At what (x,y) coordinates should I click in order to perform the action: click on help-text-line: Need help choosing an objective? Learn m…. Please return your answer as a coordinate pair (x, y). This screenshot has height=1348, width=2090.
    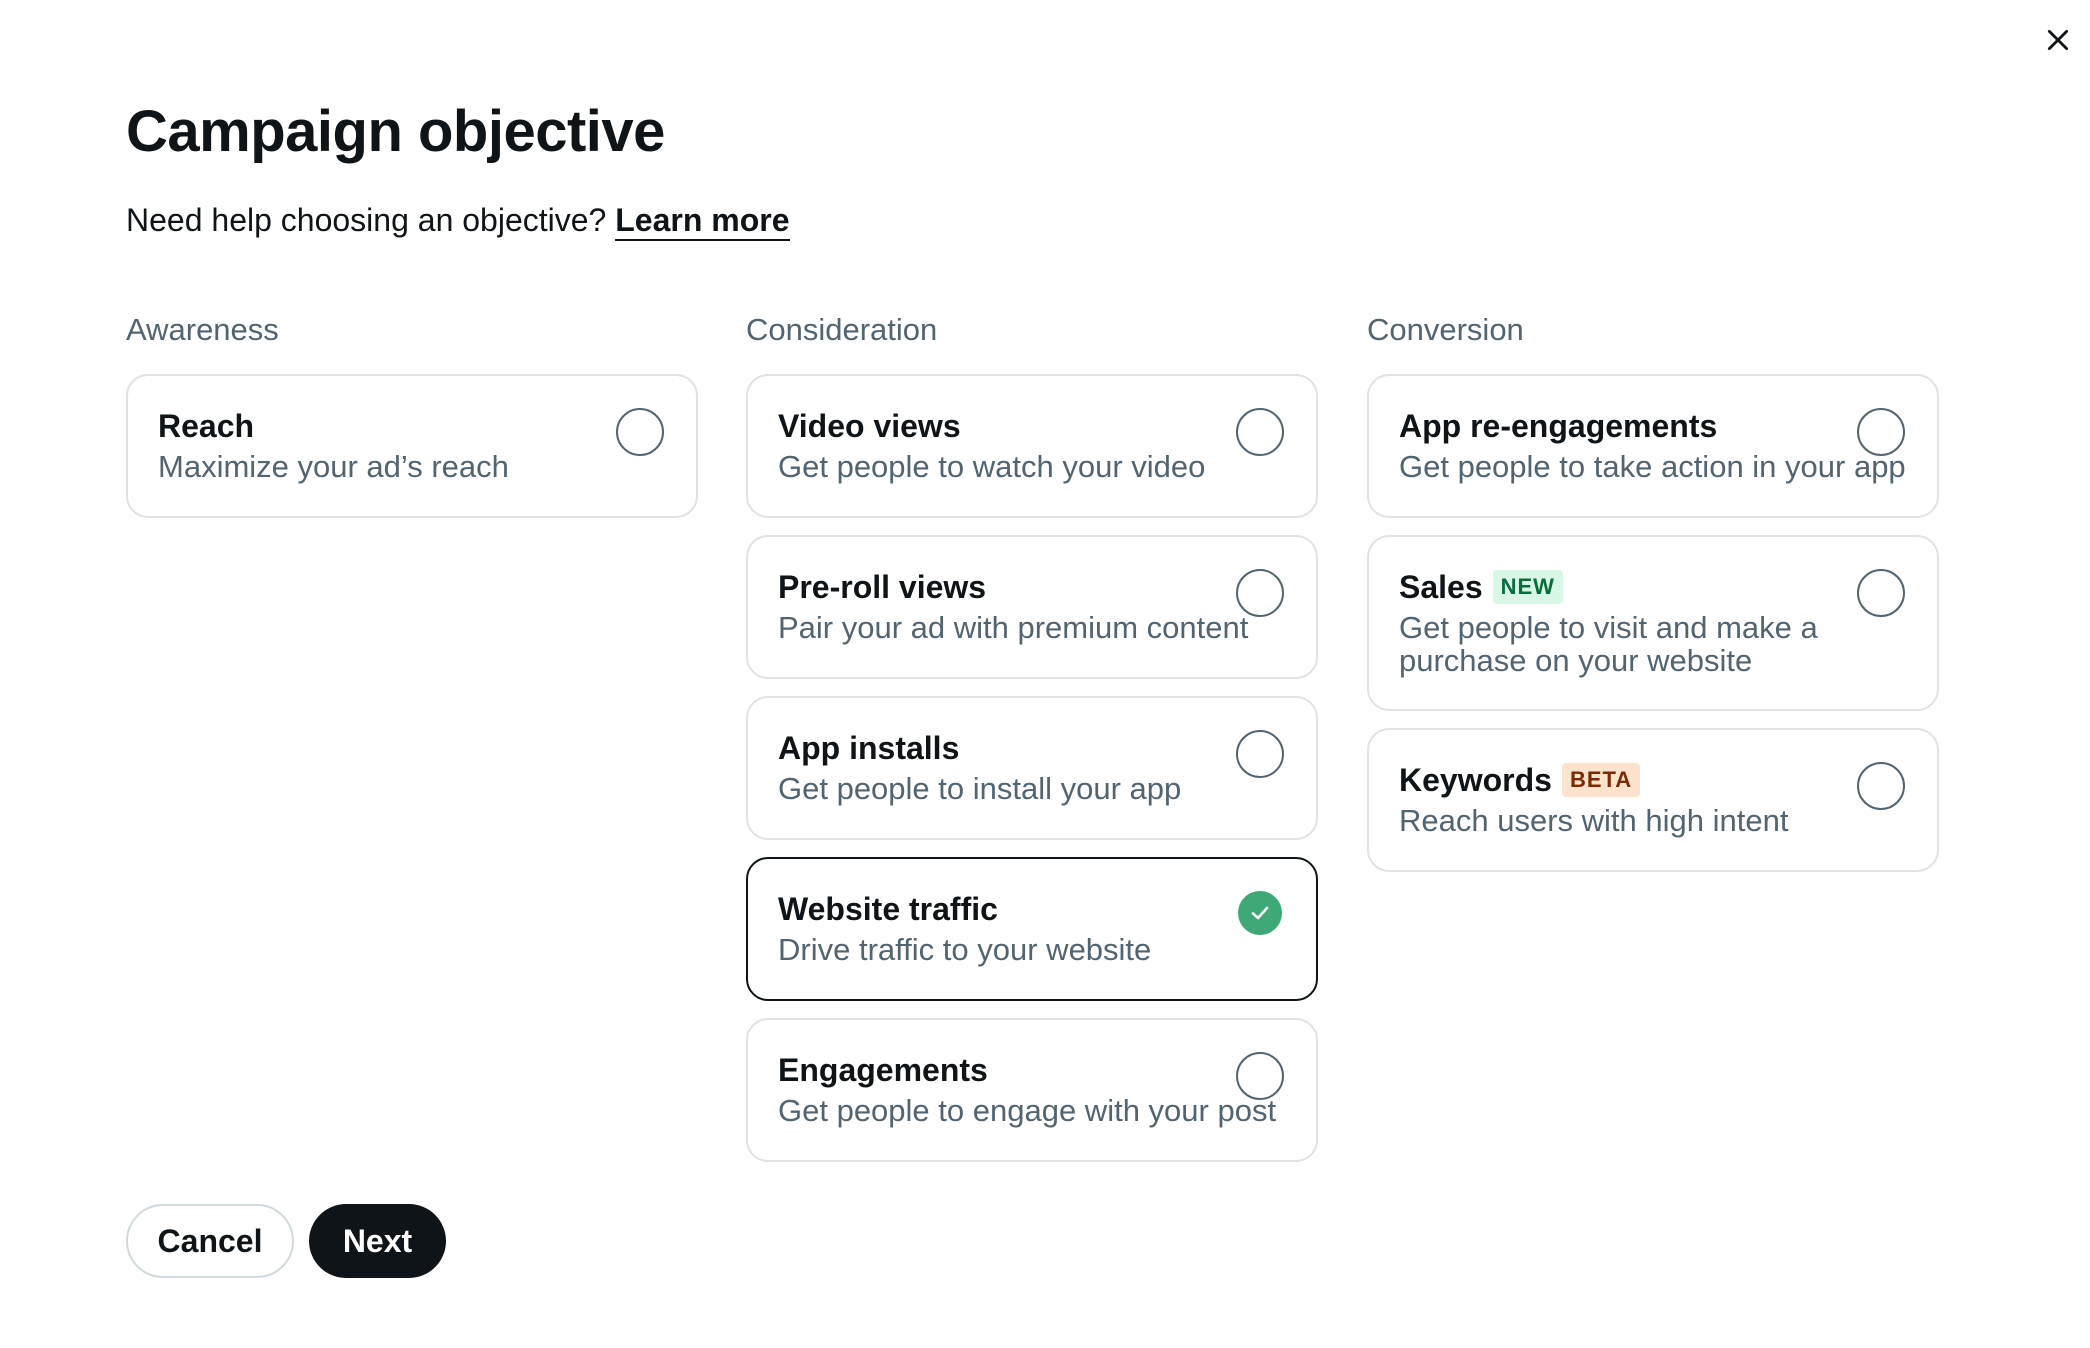
    Looking at the image, I should click on (458, 220).